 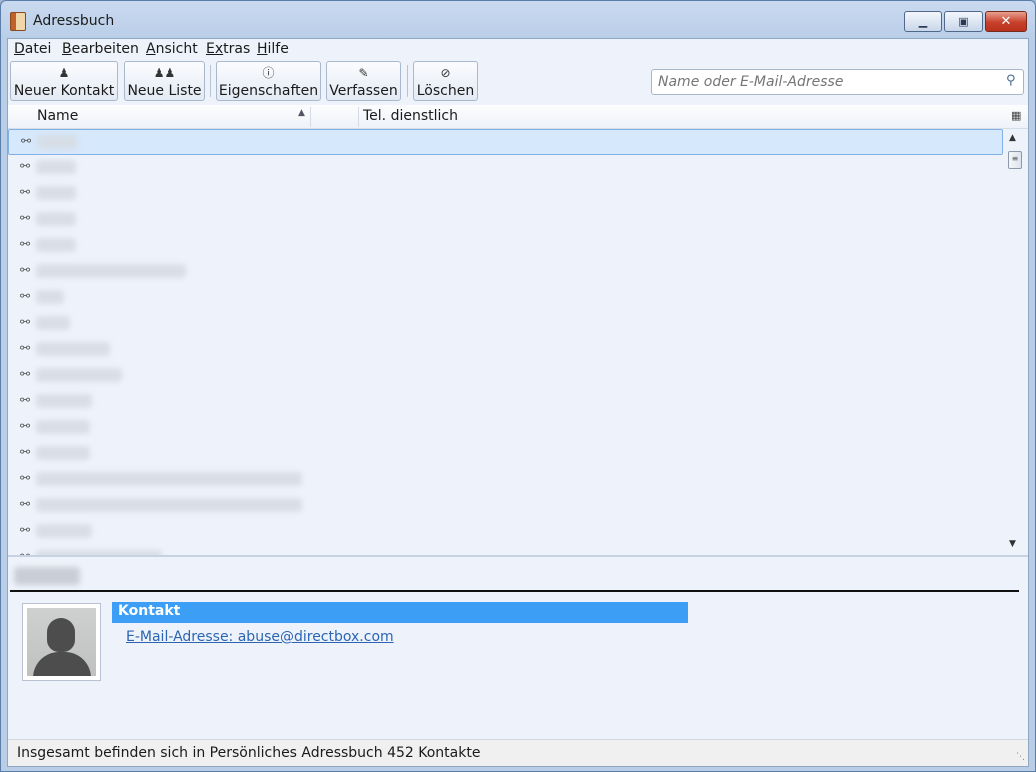 What do you see at coordinates (400, 612) in the screenshot?
I see `card-section-heading: Kontakt` at bounding box center [400, 612].